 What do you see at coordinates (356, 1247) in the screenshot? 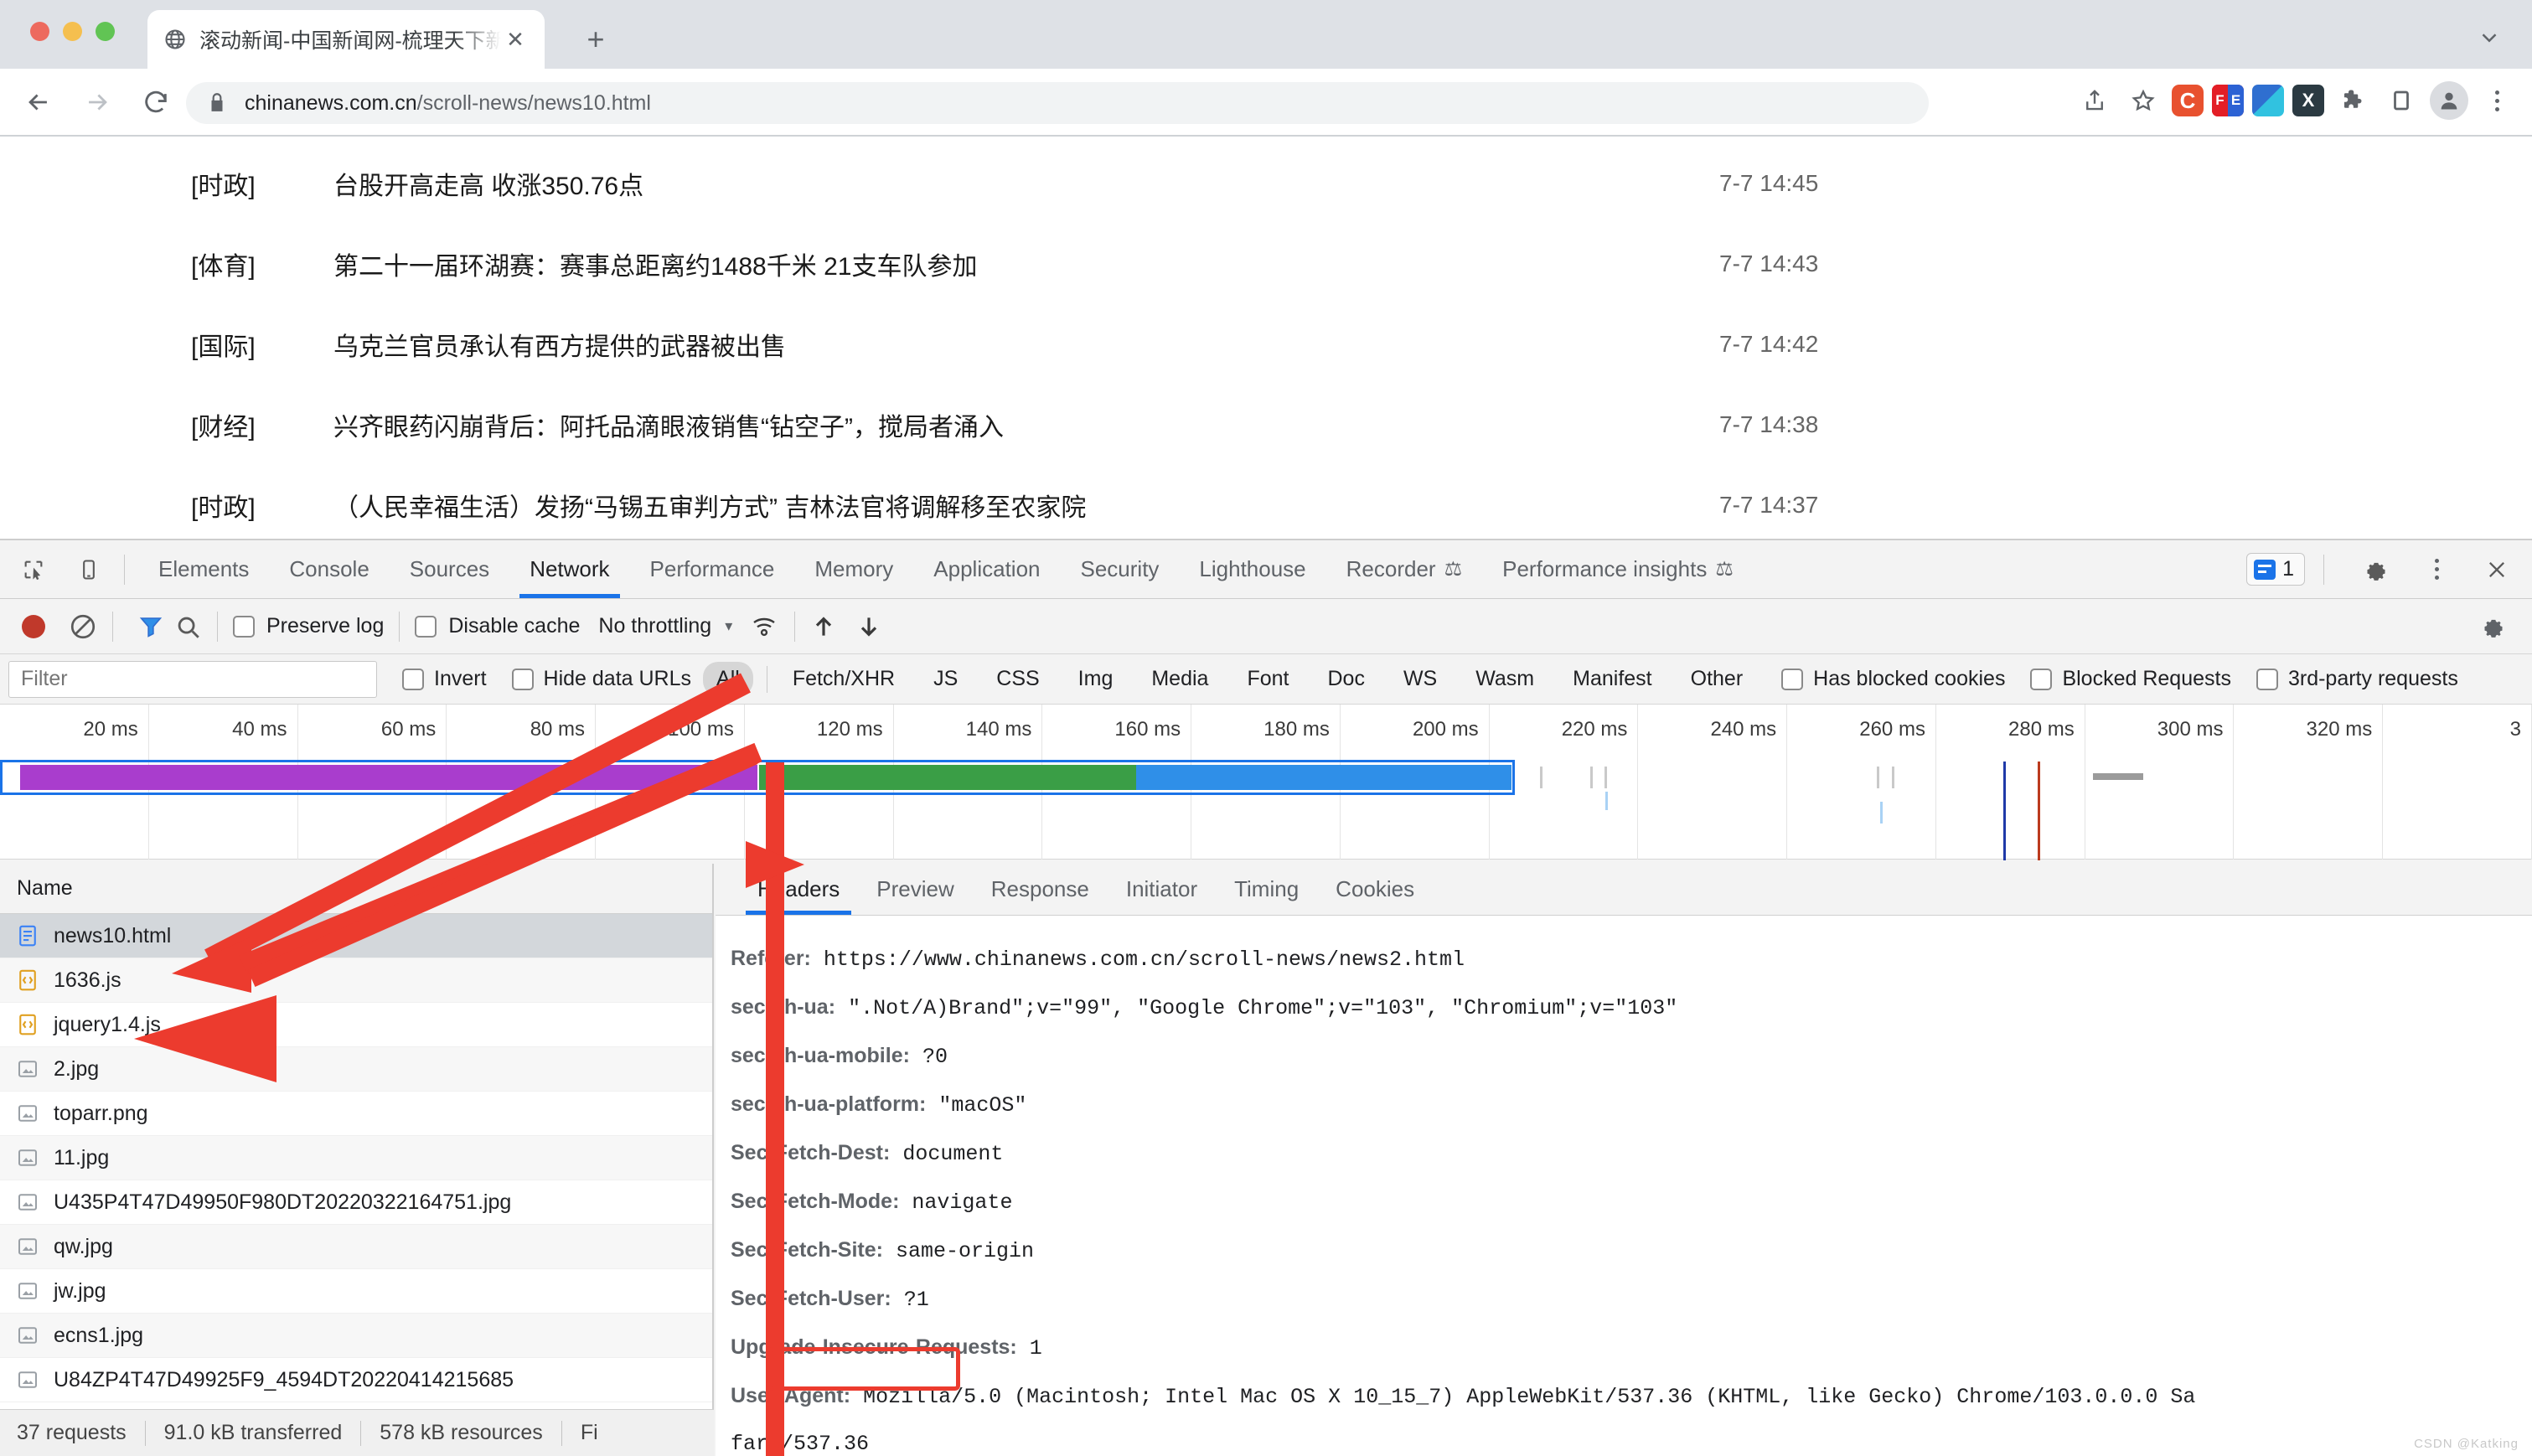
I see `request-row: qw.jpg` at bounding box center [356, 1247].